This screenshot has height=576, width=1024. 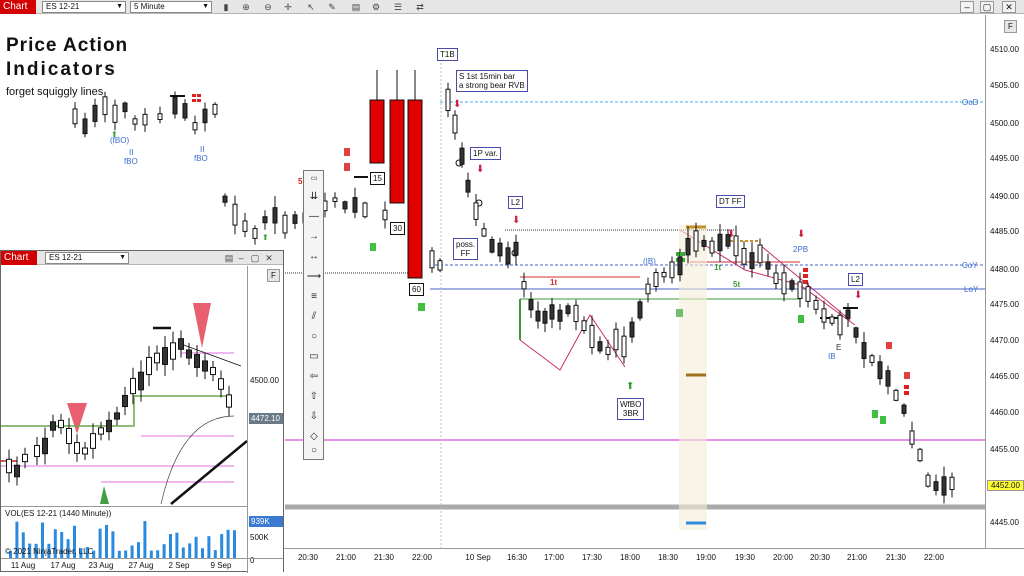 I want to click on maximize-button: ▢, so click(x=987, y=7).